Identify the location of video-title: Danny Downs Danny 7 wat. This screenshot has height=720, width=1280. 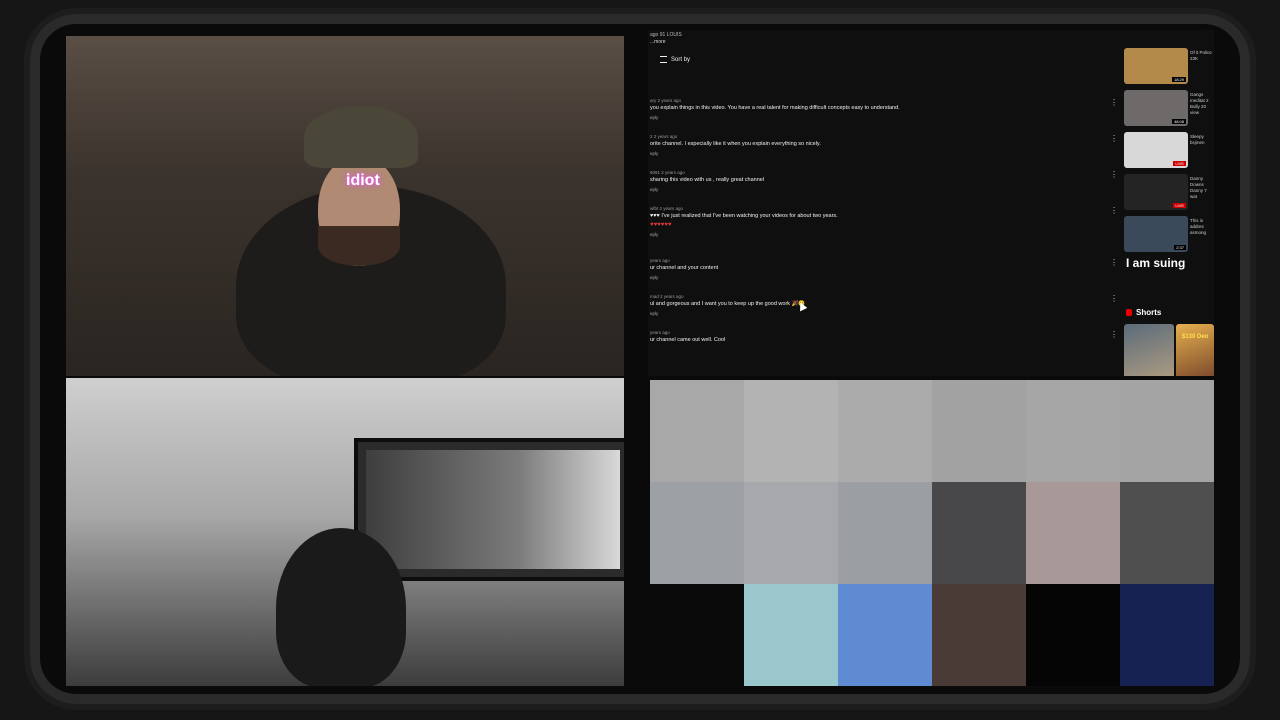
(1202, 188).